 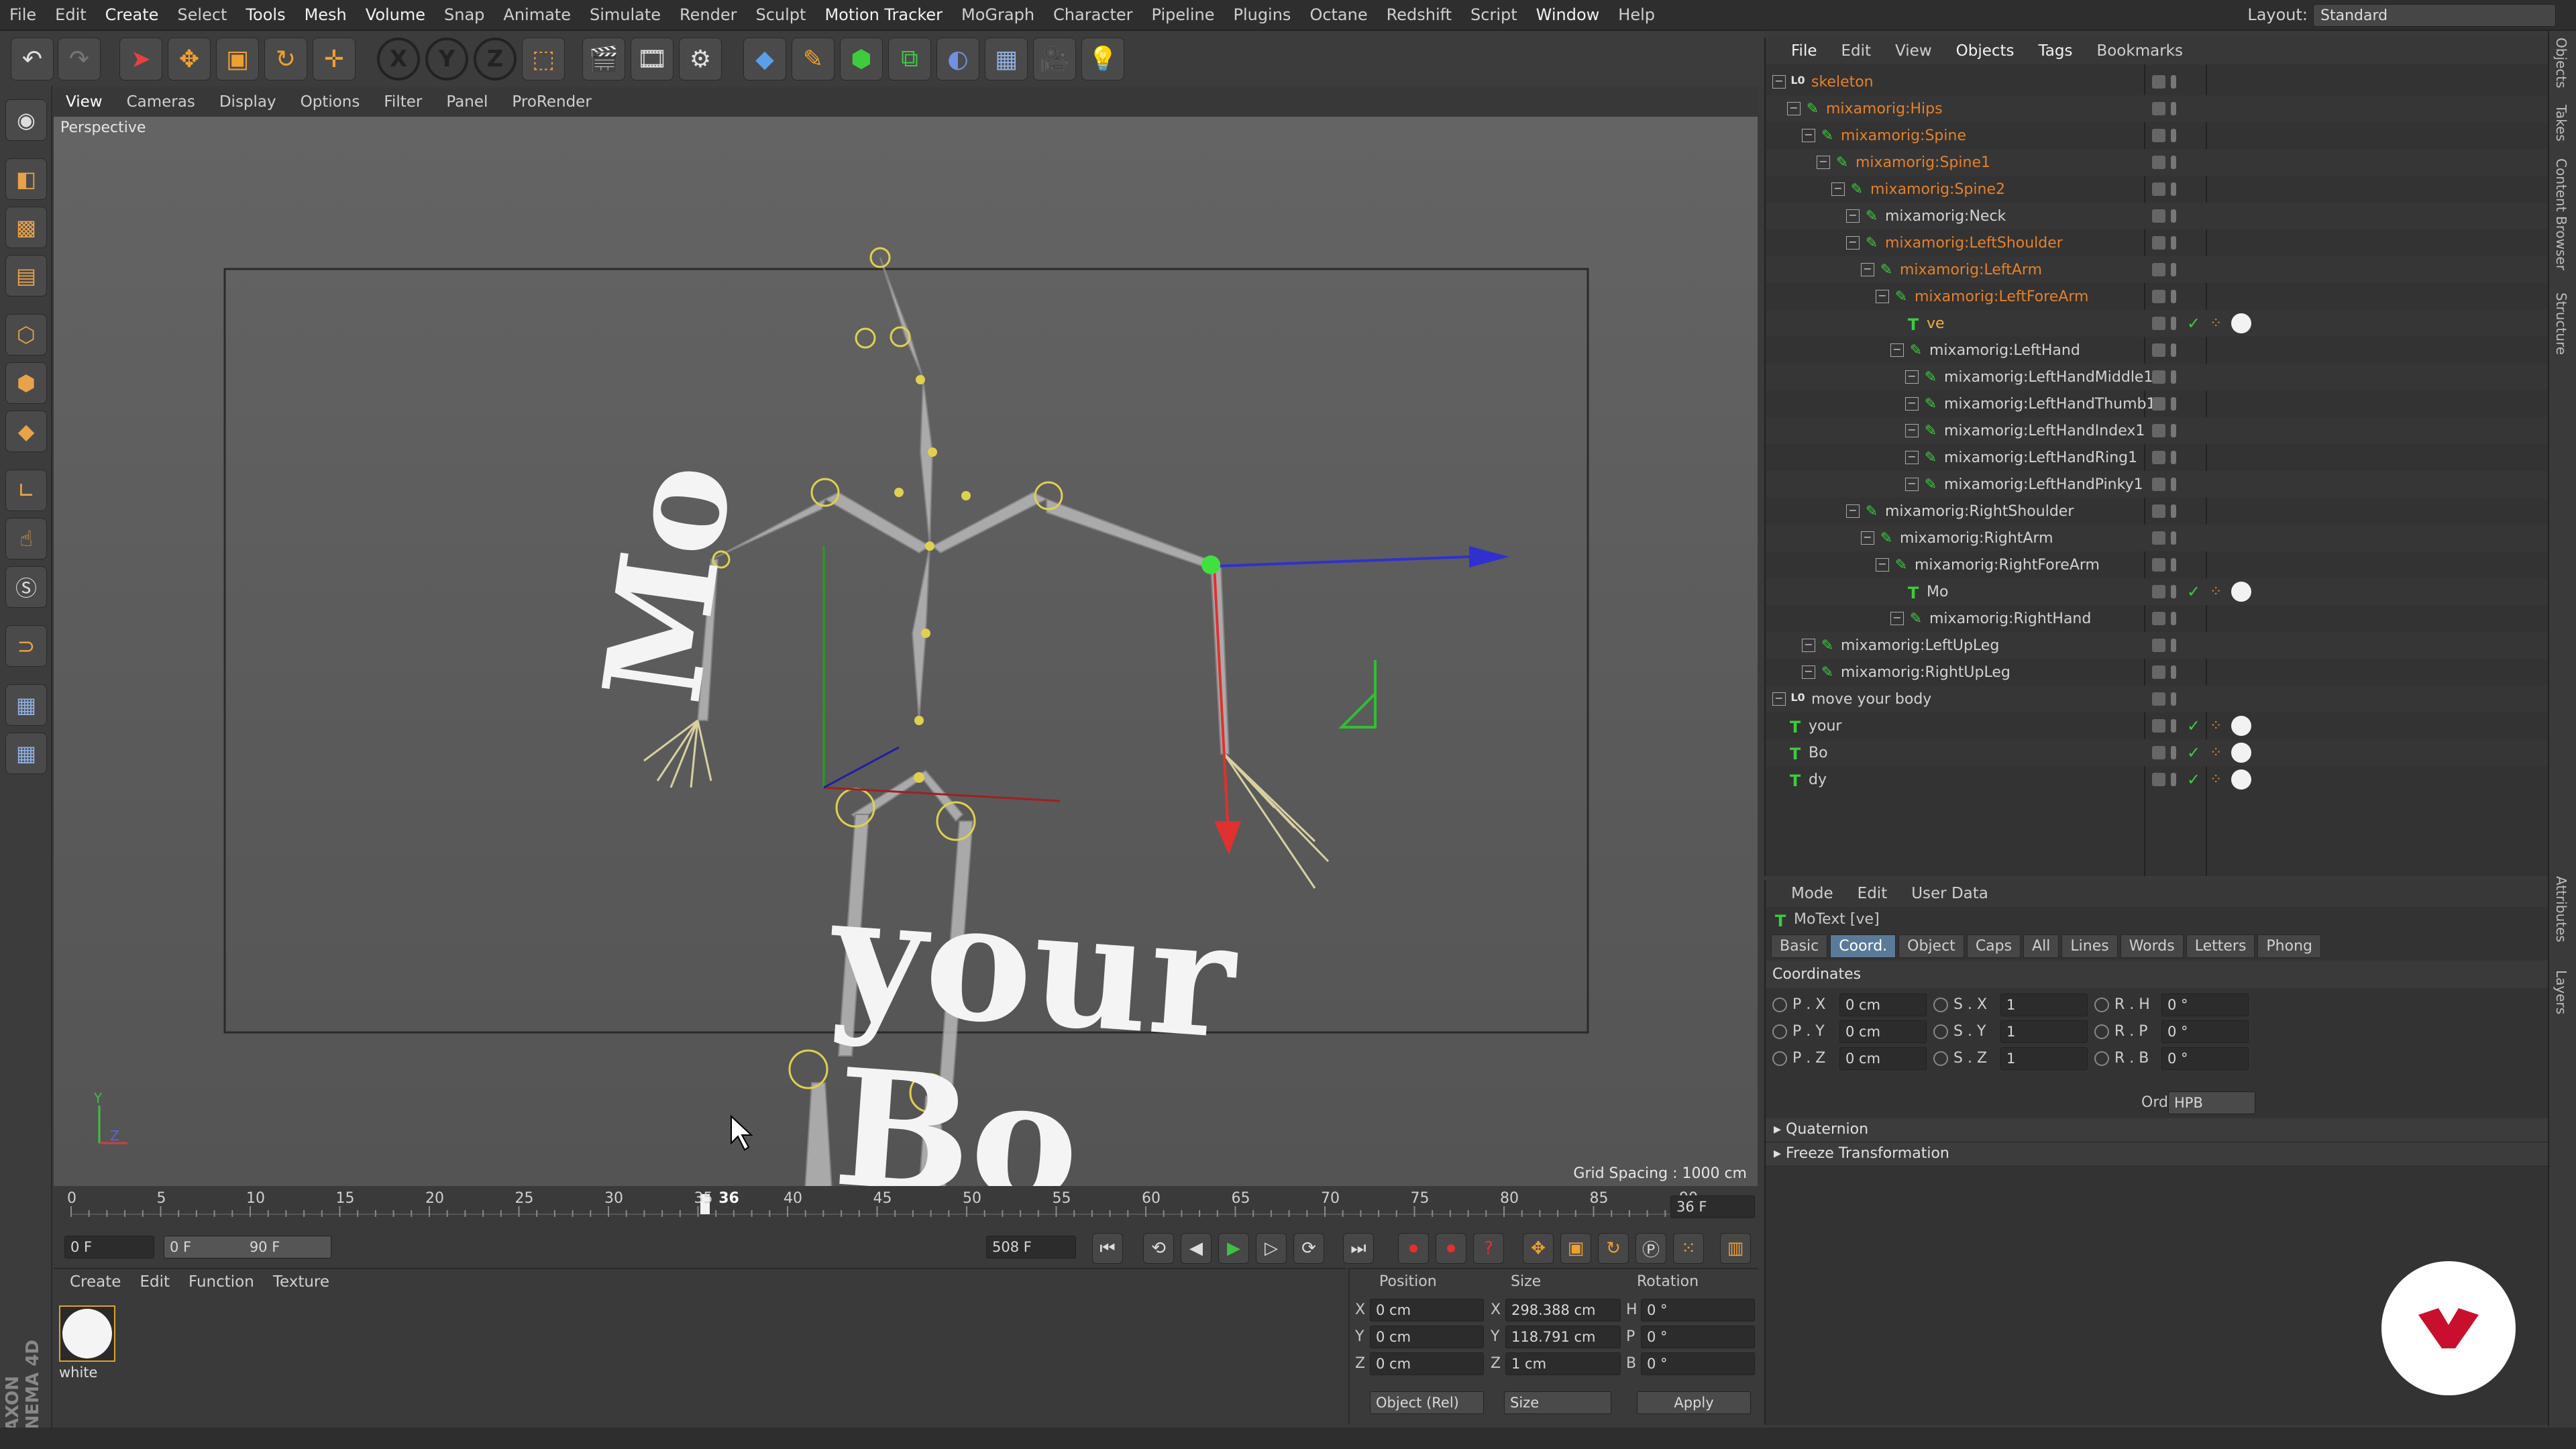 What do you see at coordinates (26, 538) in the screenshot?
I see `tweak-mode-icon: ☝` at bounding box center [26, 538].